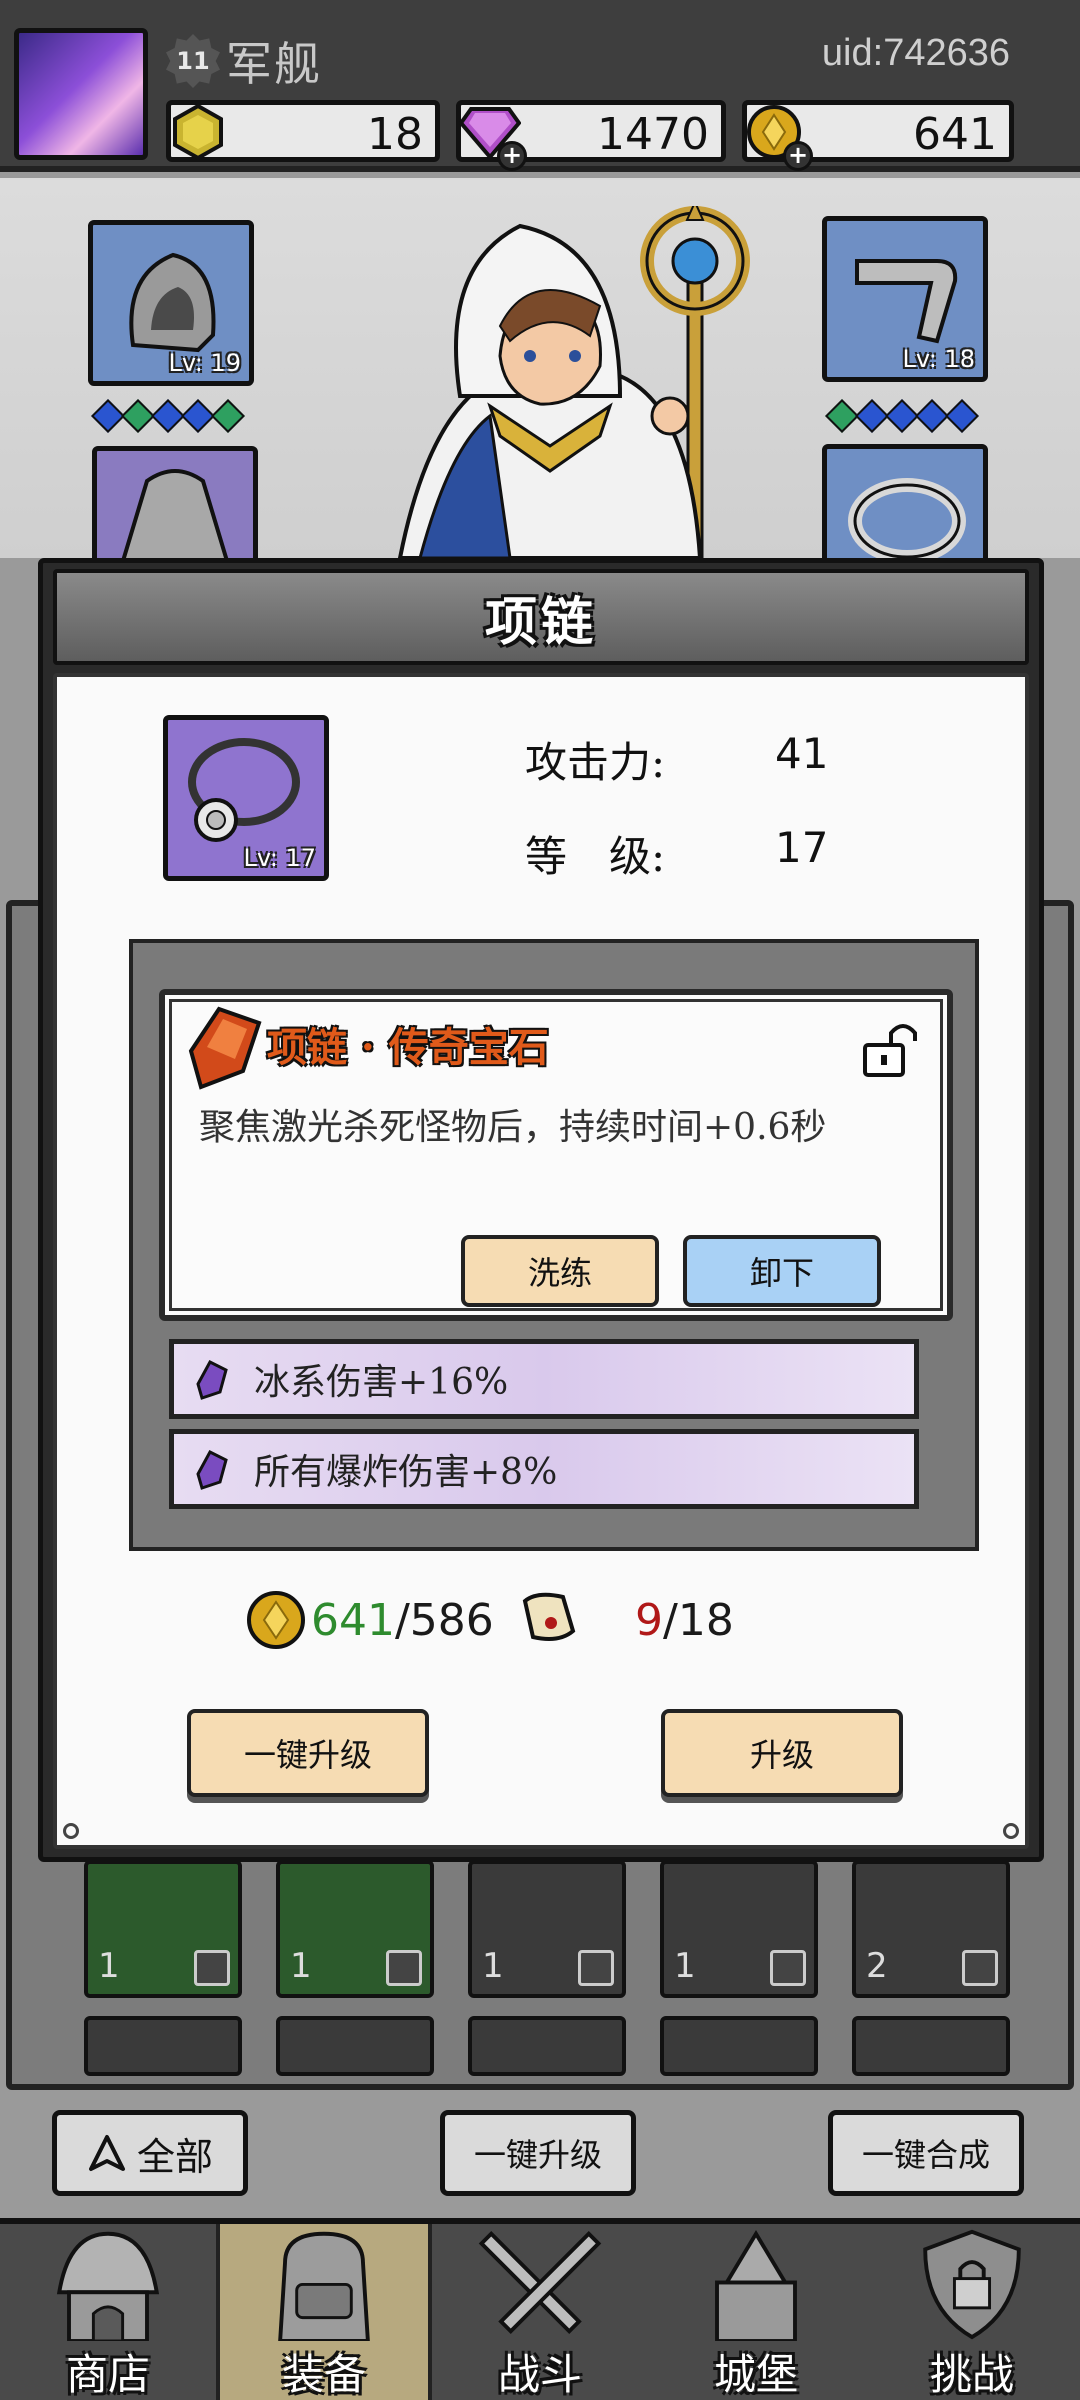 The height and width of the screenshot is (2400, 1080). I want to click on upgrade-all-label: 一键升级, so click(307, 1755).